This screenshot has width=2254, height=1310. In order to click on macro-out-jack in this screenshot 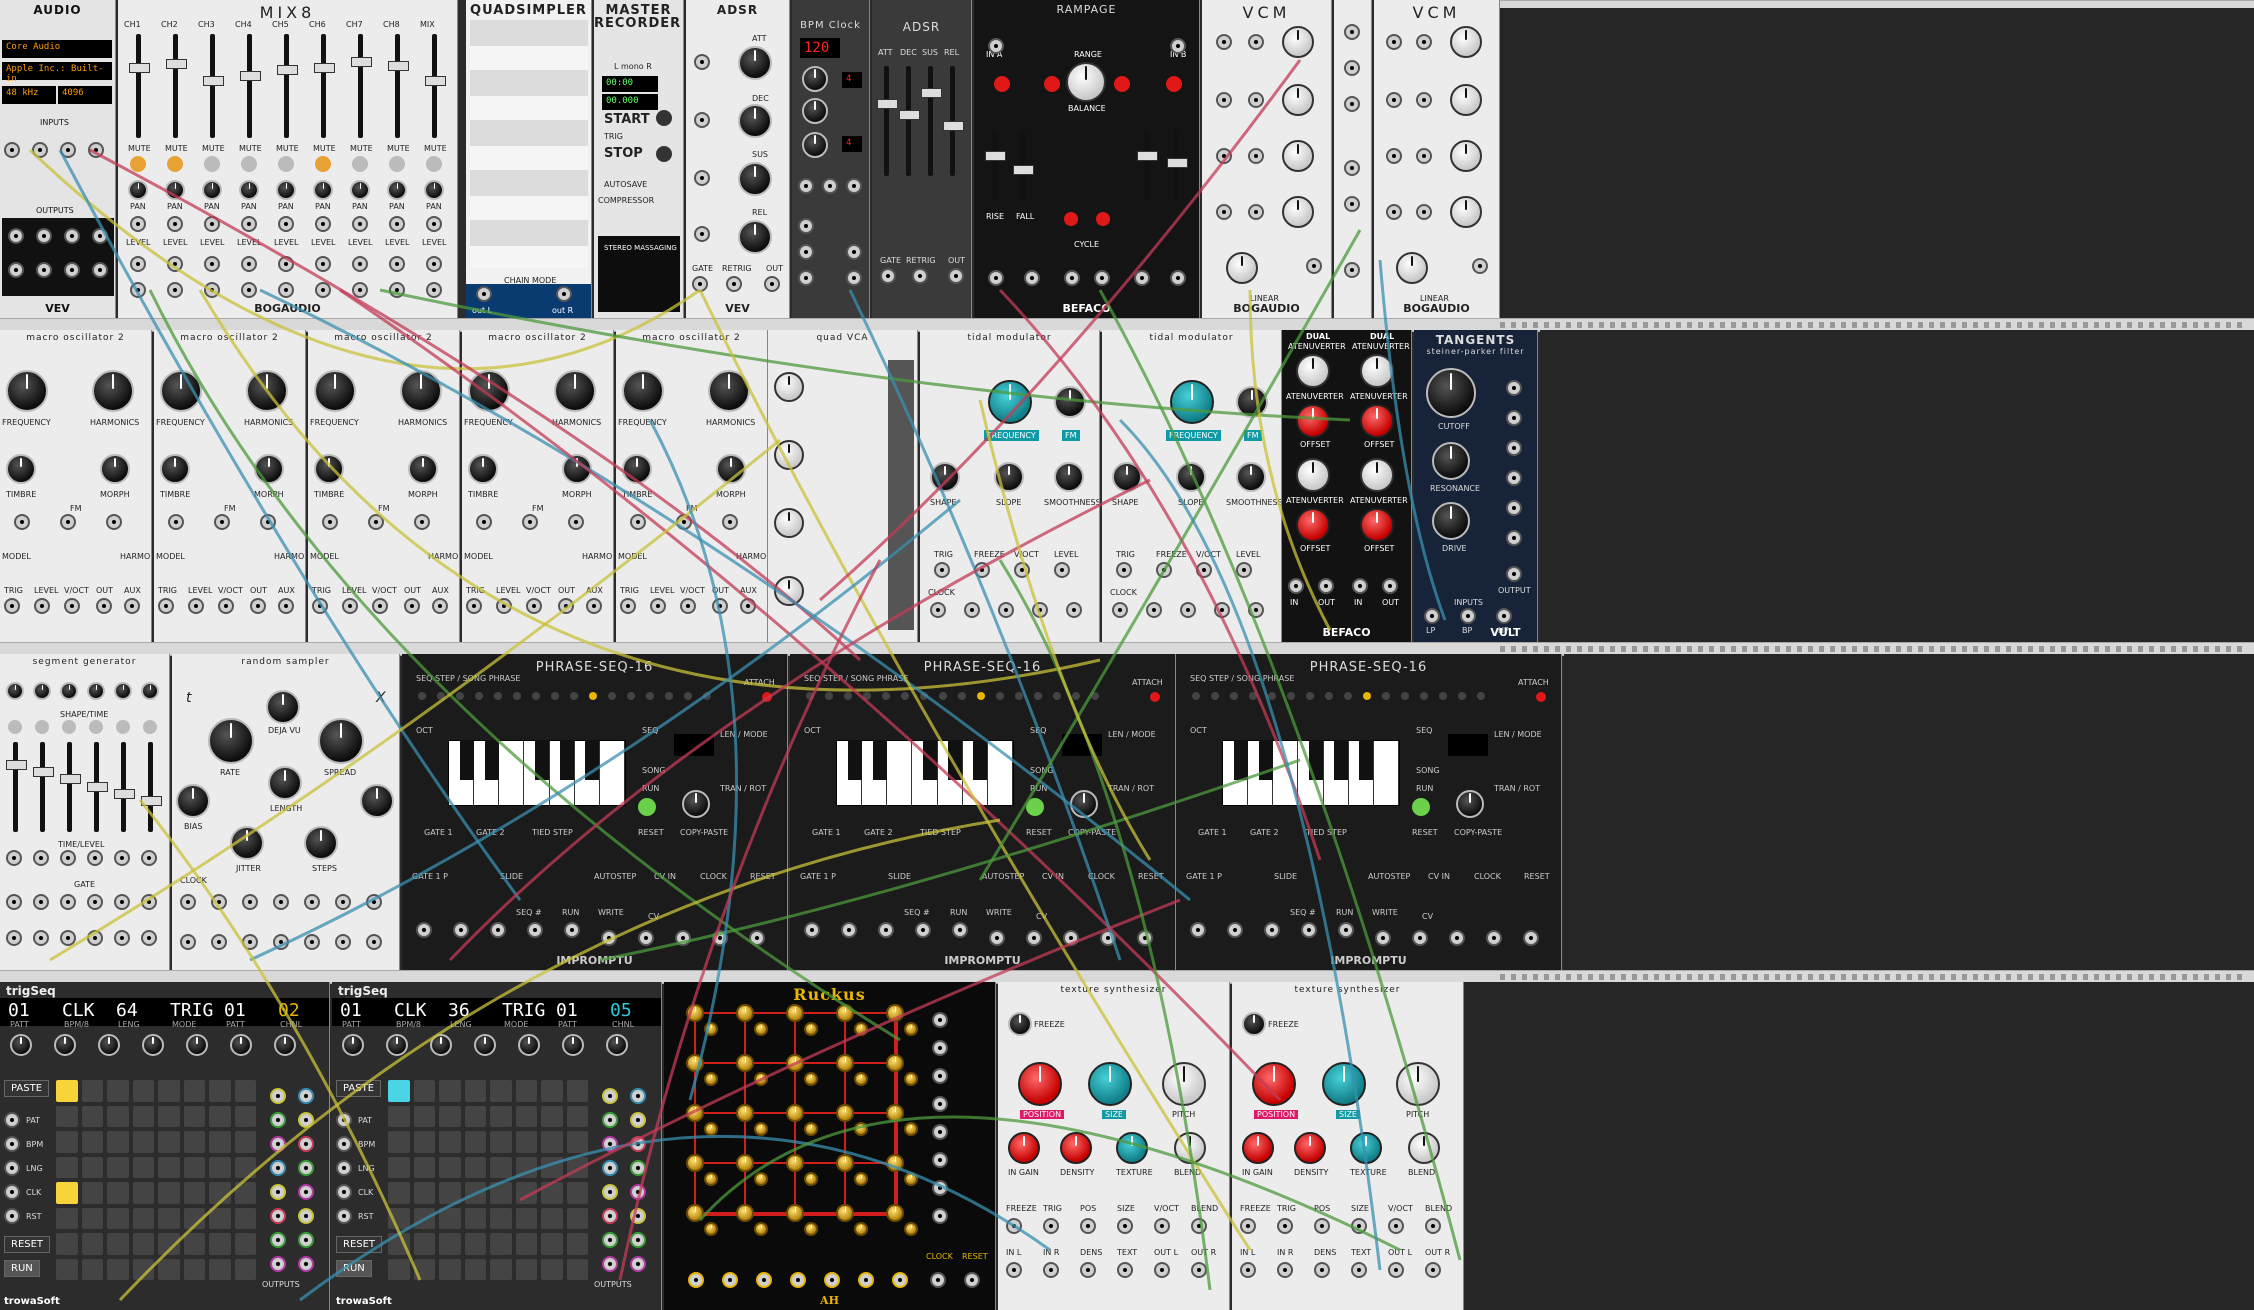, I will do `click(412, 606)`.